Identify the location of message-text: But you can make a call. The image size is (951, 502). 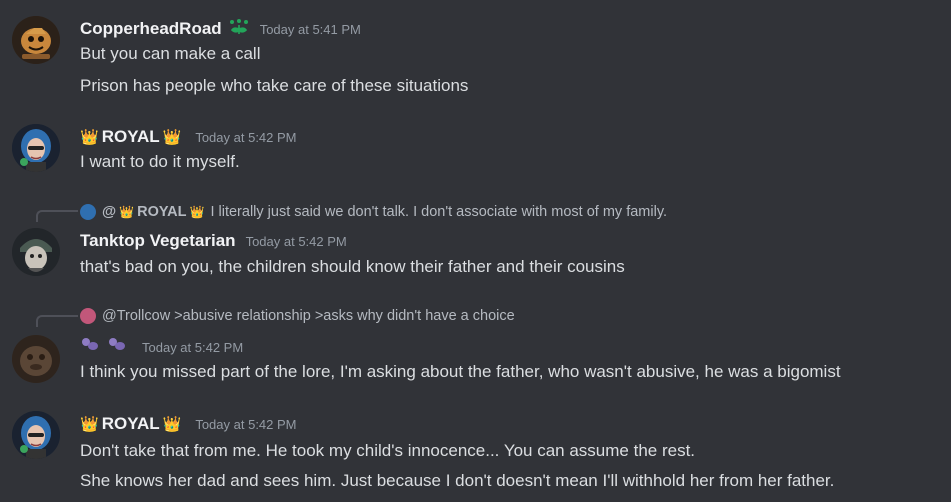
(170, 53).